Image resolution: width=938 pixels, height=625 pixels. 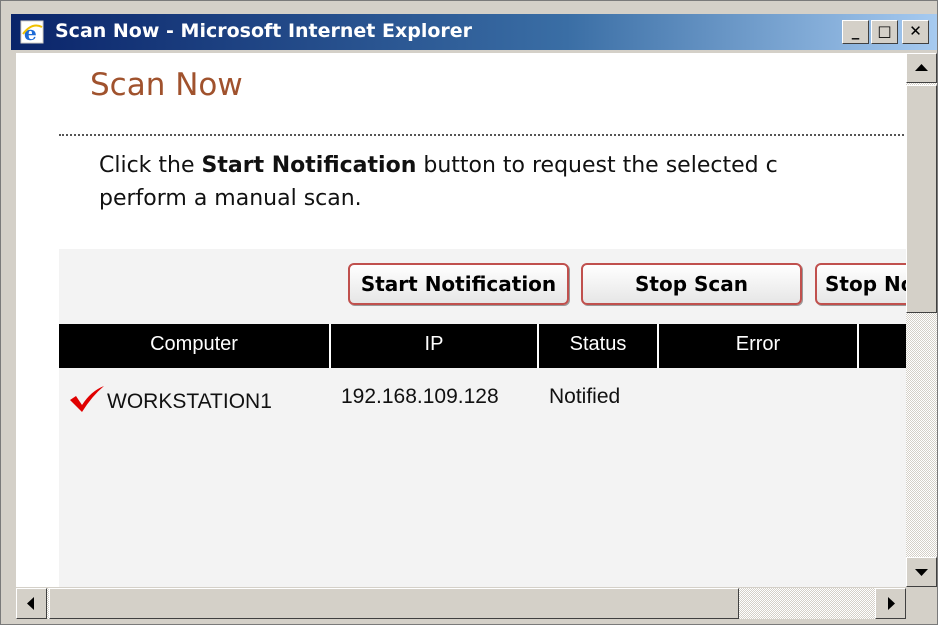 I want to click on instruction-post: button to request the selected c, so click(x=597, y=165).